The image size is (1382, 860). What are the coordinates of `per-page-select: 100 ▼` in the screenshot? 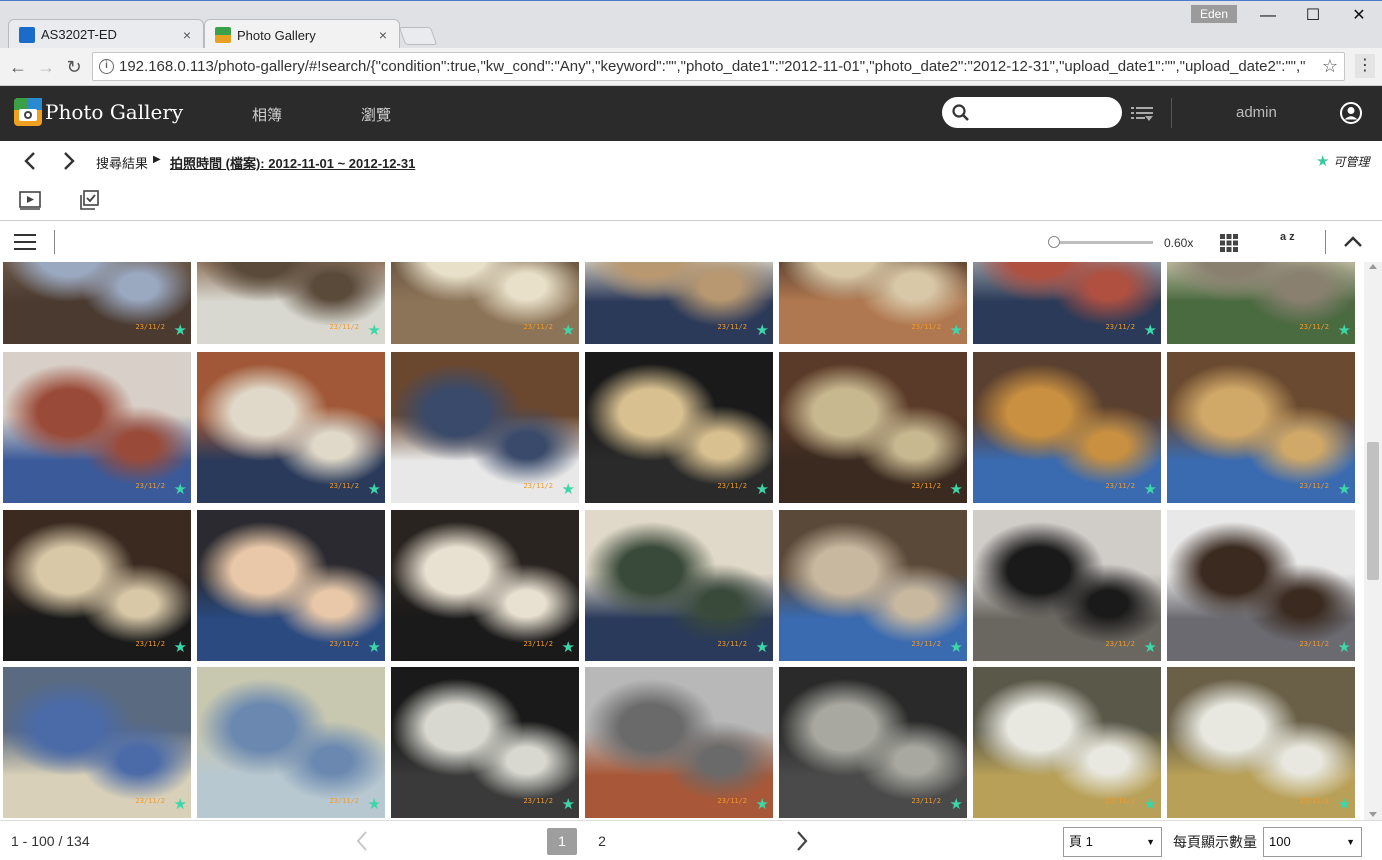 It's located at (1312, 842).